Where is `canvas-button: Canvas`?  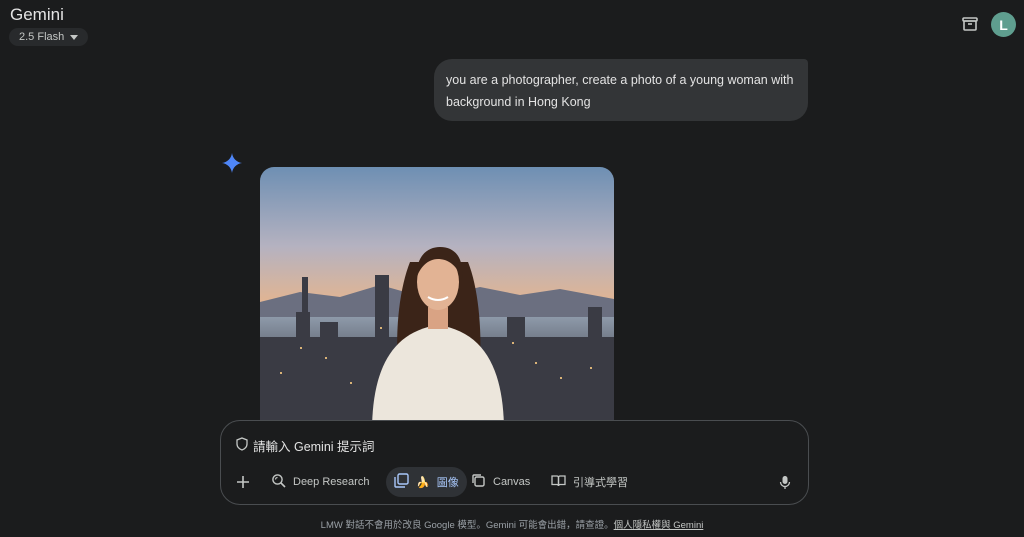 canvas-button: Canvas is located at coordinates (500, 482).